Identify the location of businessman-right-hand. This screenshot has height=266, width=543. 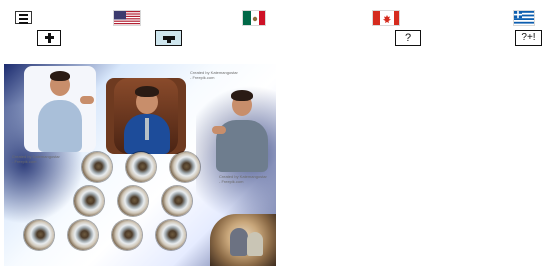
(219, 130).